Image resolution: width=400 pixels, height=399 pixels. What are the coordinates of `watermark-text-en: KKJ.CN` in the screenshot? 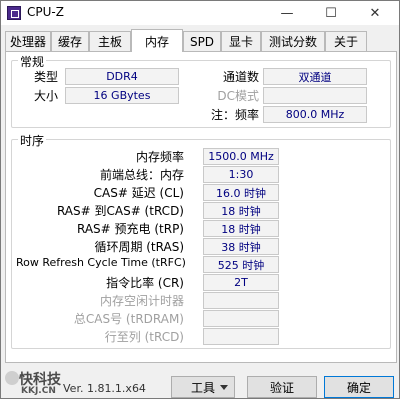 It's located at (38, 391).